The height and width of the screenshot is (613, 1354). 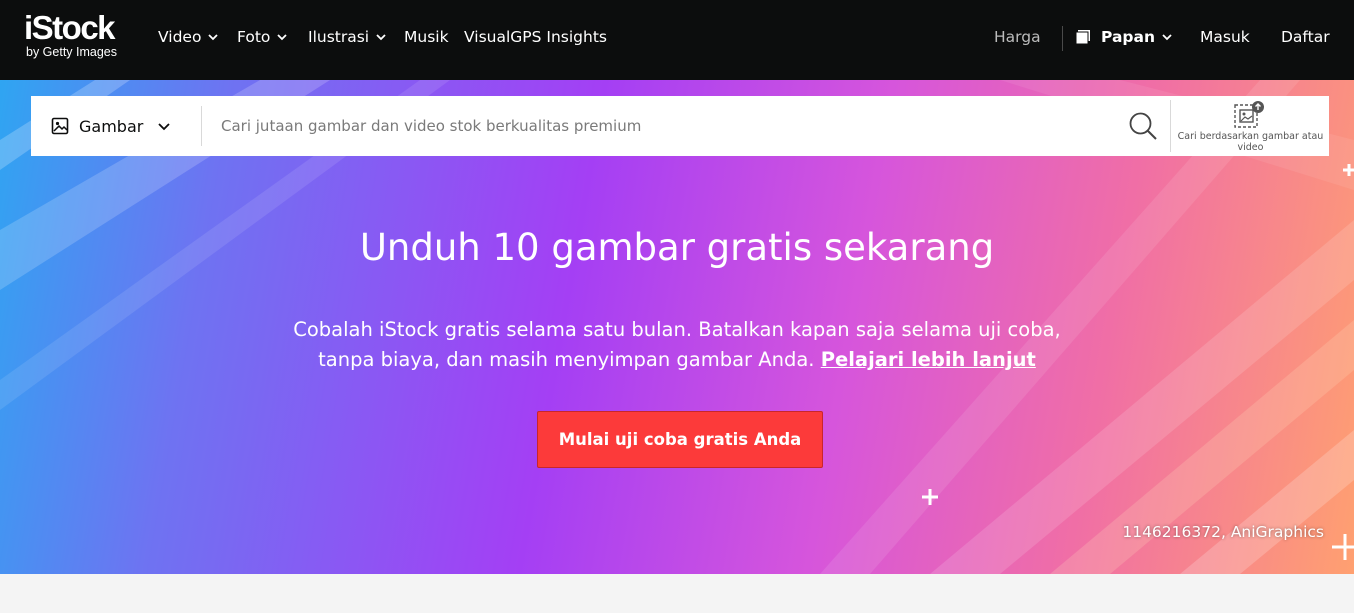 What do you see at coordinates (1082, 37) in the screenshot?
I see `board-icon` at bounding box center [1082, 37].